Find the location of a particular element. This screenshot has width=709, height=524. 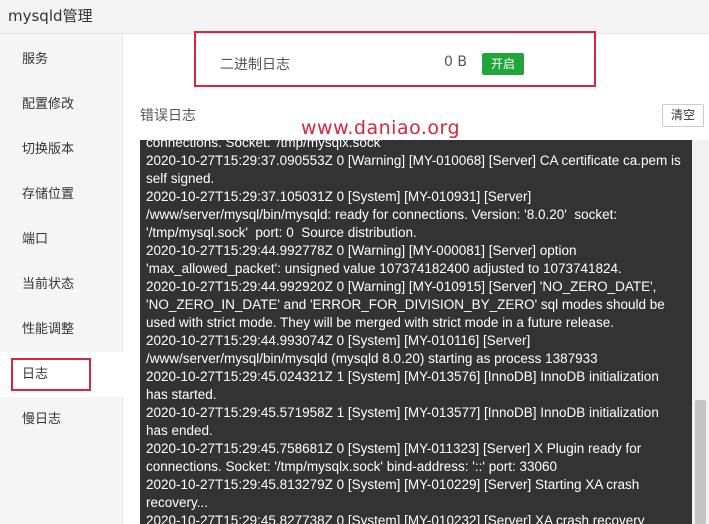

window-title: mysqld管理 is located at coordinates (354, 17).